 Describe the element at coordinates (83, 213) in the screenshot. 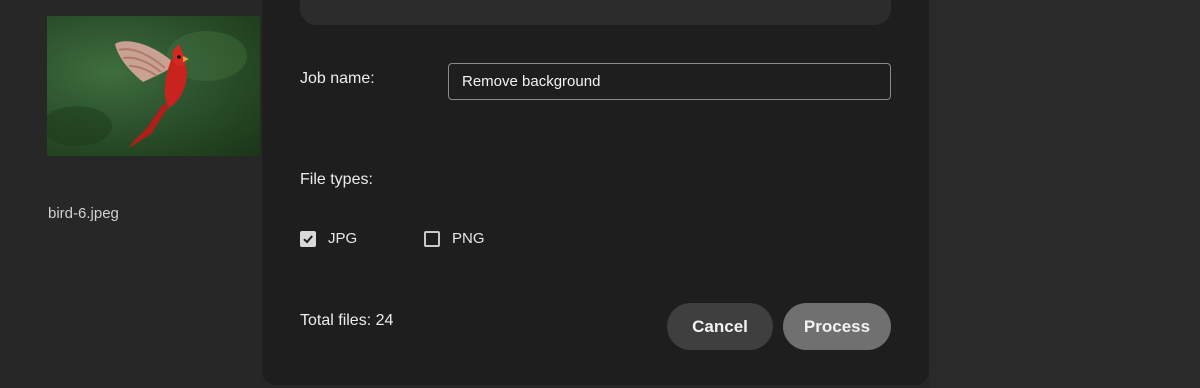

I see `thumbnail-filename: bird-6.jpeg` at that location.